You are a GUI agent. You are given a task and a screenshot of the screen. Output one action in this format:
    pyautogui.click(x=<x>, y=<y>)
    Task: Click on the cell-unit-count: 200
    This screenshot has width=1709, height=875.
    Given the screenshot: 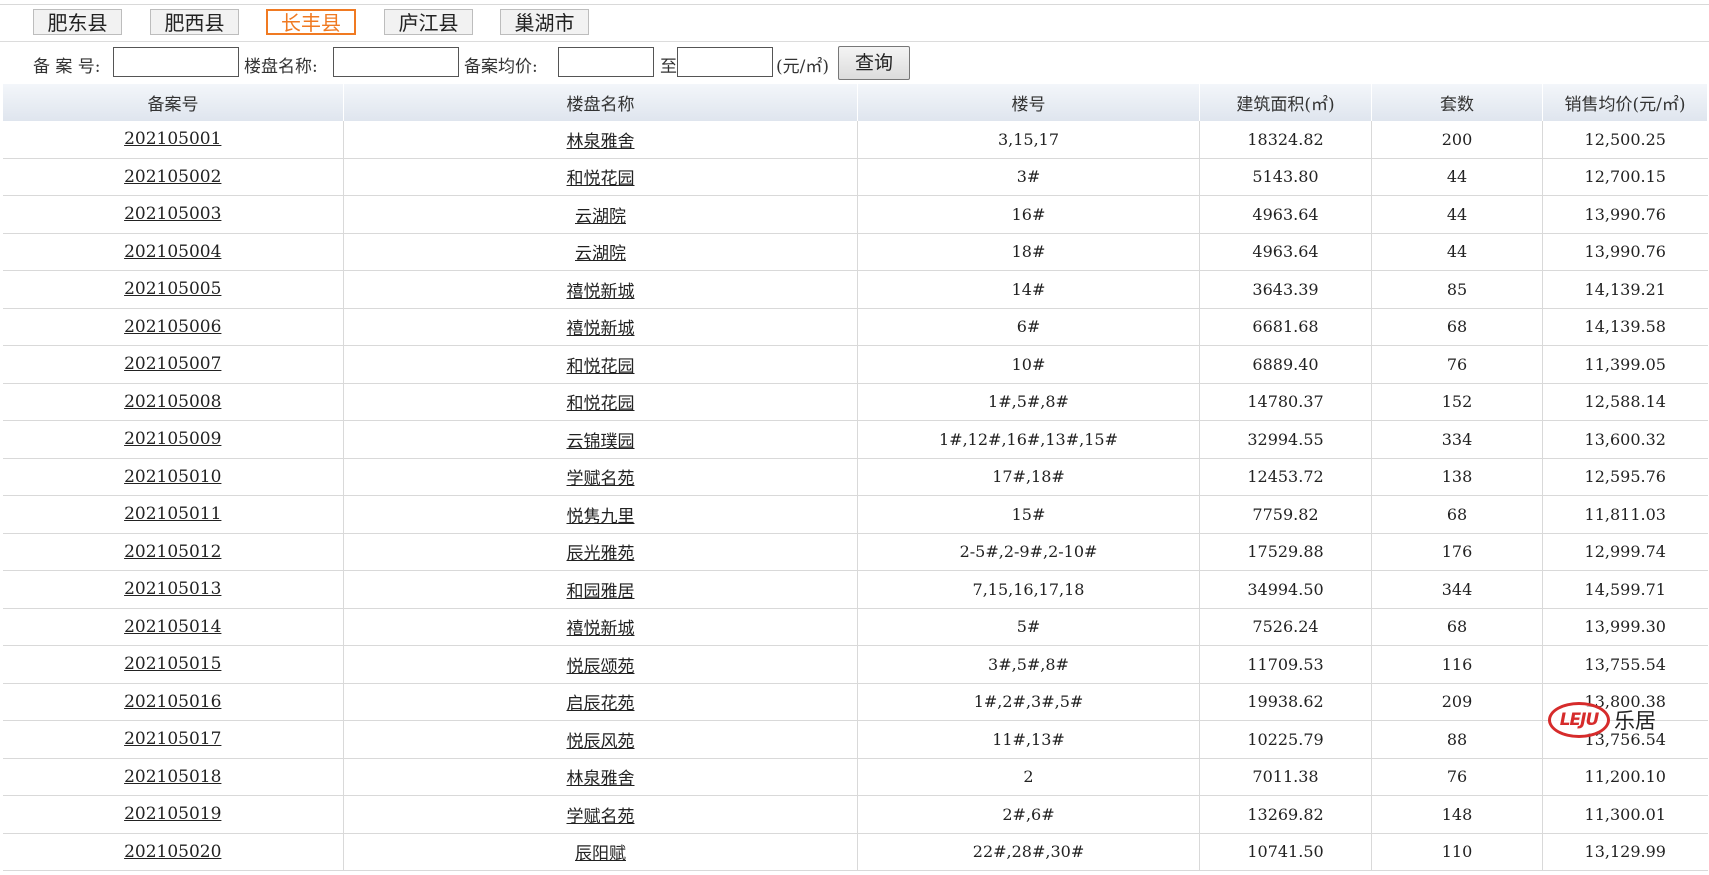 What is the action you would take?
    pyautogui.click(x=1457, y=140)
    